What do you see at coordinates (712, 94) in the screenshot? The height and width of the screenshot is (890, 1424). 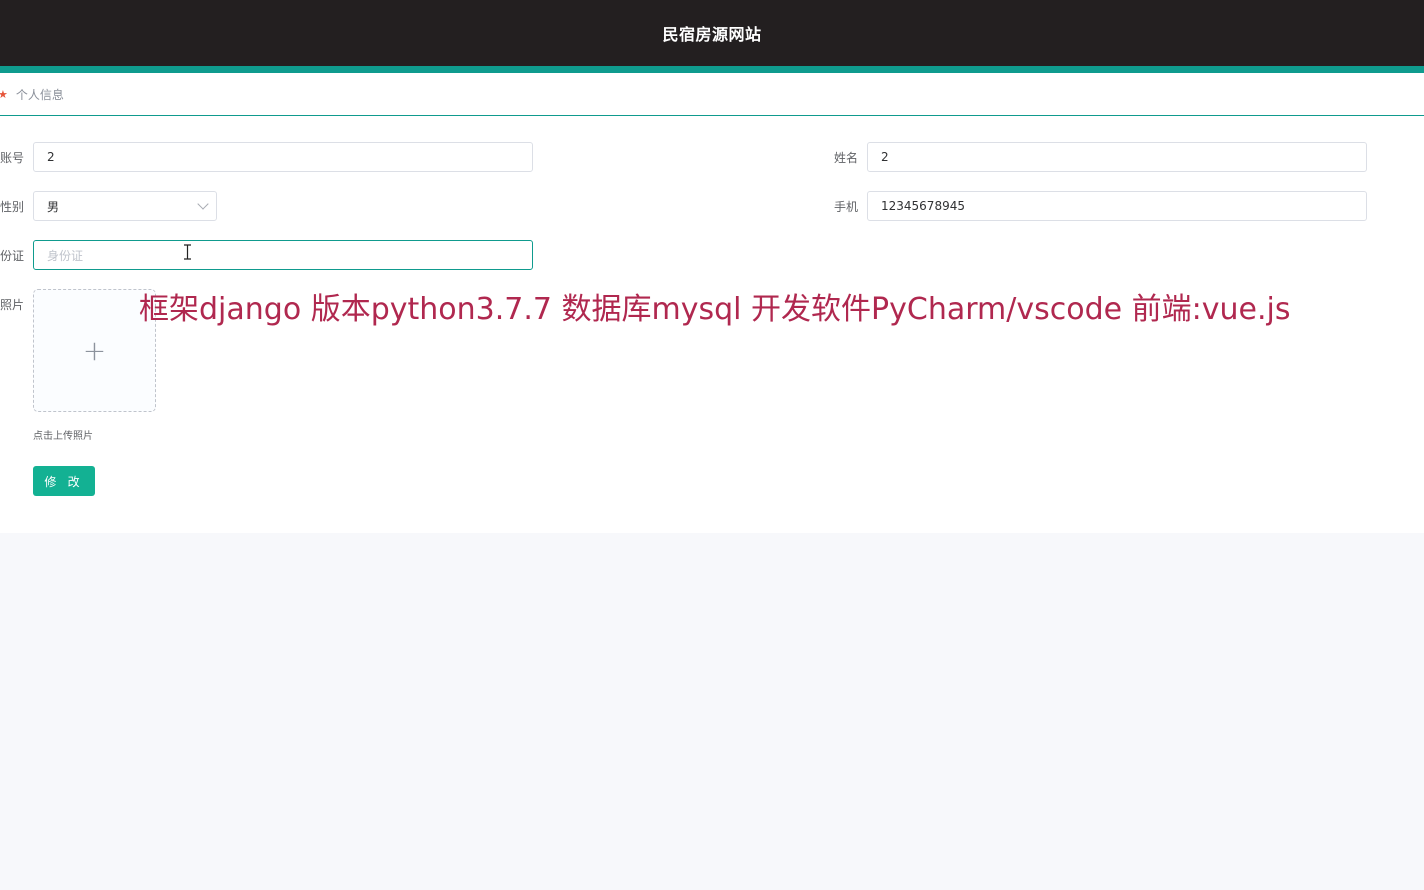 I see `breadcrumb: ★ 个人信息` at bounding box center [712, 94].